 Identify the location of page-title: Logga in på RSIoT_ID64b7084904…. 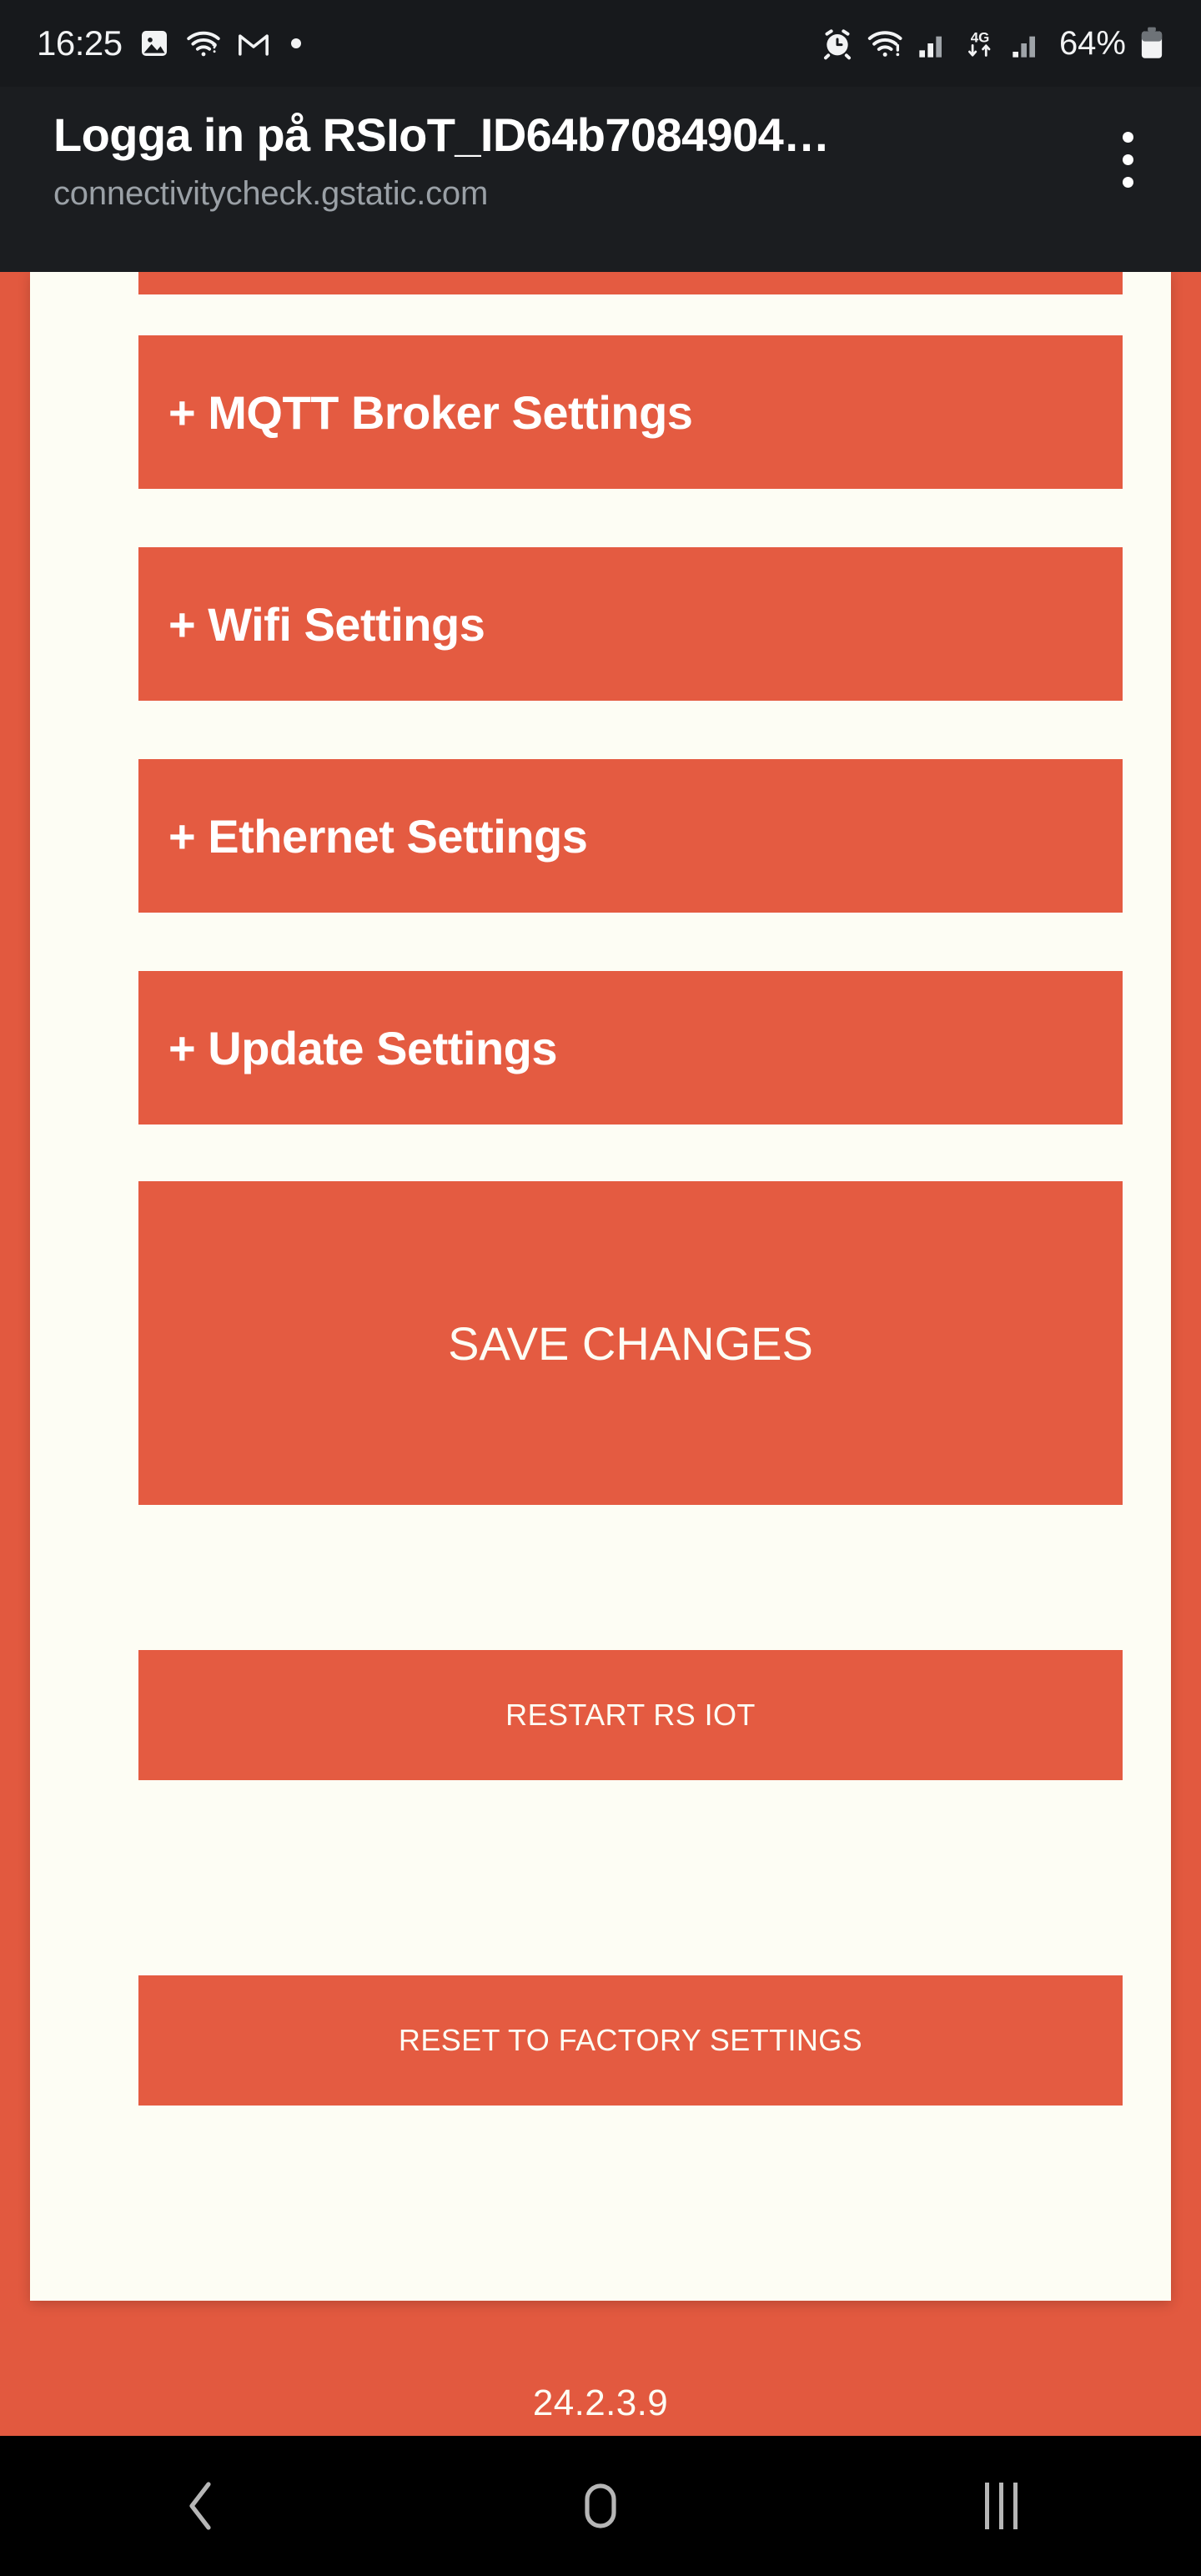
(442, 134).